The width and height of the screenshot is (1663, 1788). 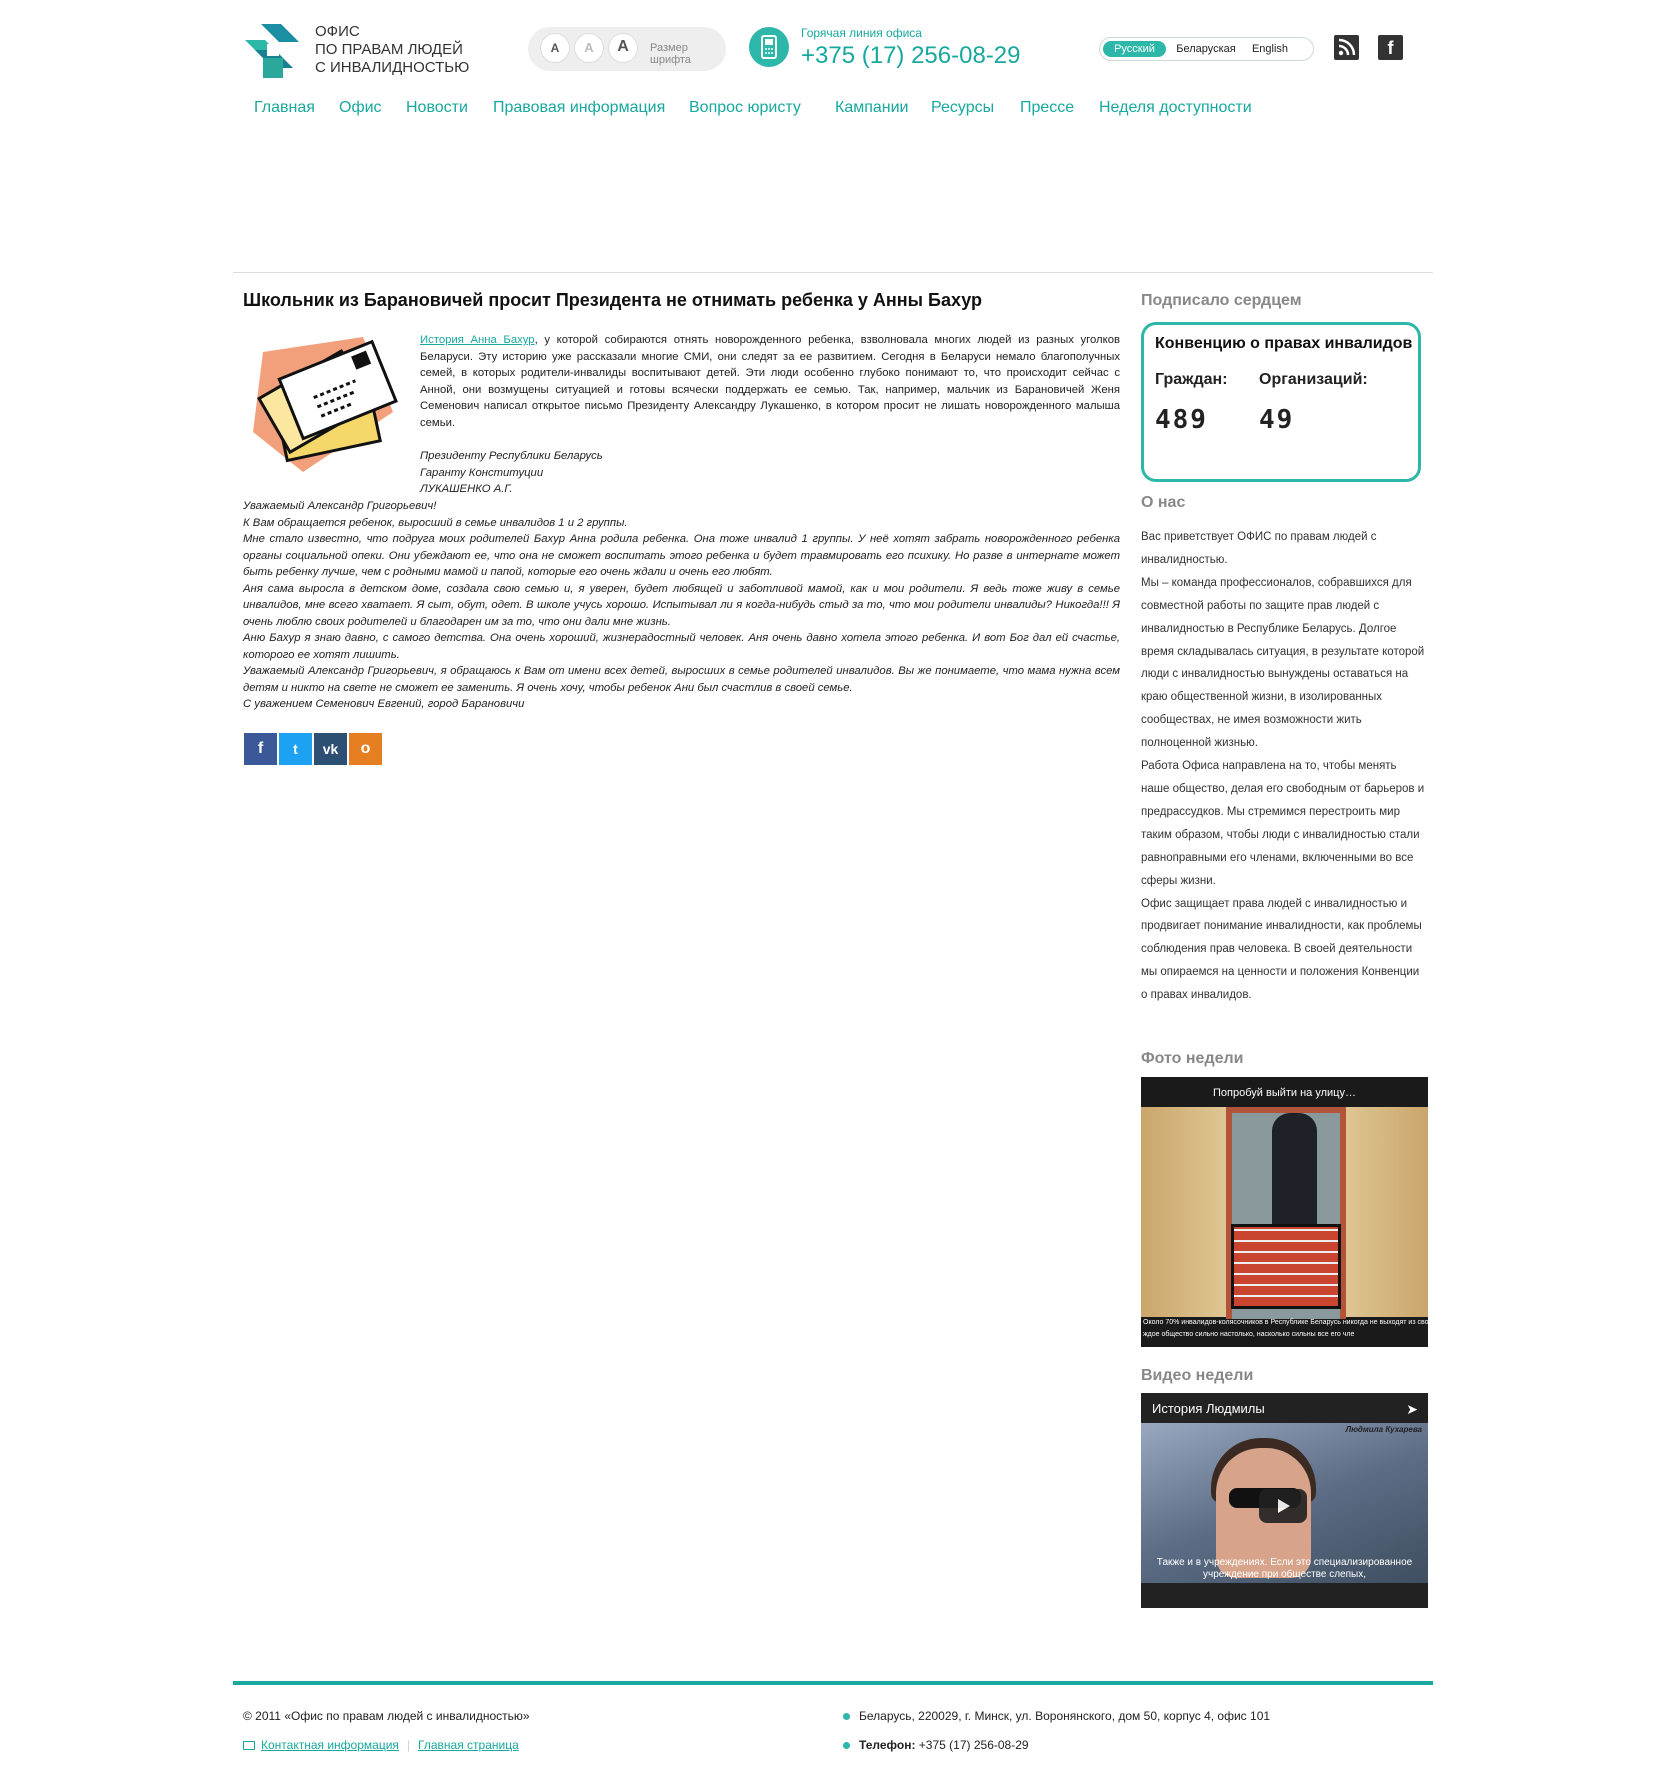 I want to click on font-large-button: A, so click(x=623, y=48).